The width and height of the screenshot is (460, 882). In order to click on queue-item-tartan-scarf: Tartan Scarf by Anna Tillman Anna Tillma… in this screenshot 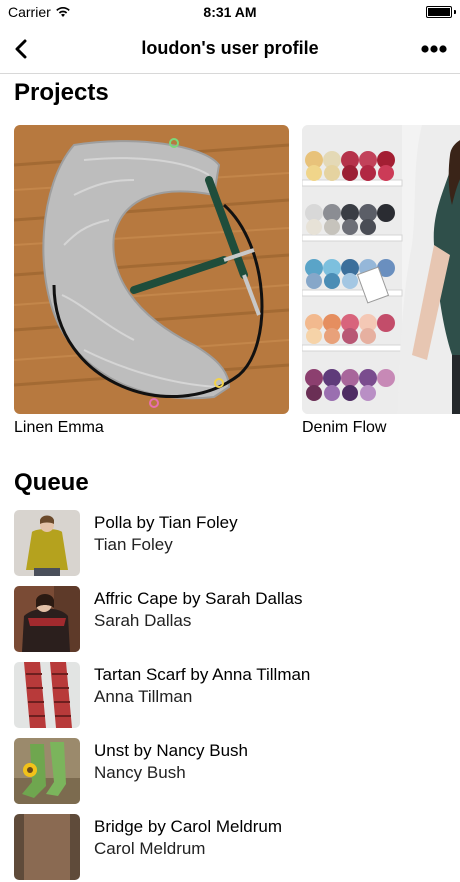, I will do `click(237, 696)`.